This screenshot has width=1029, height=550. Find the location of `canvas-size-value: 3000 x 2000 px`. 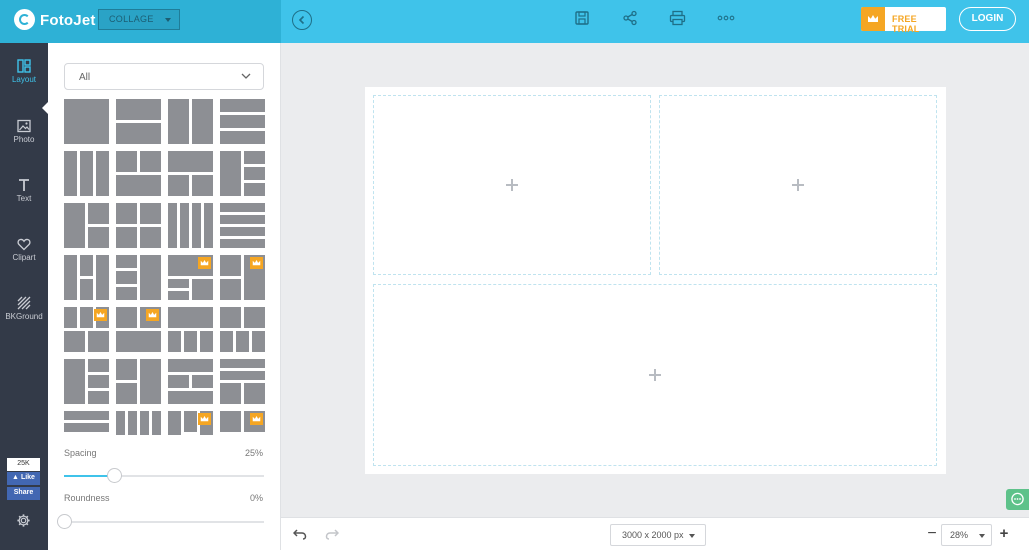

canvas-size-value: 3000 x 2000 px is located at coordinates (653, 535).